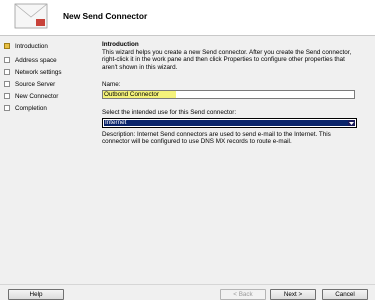  Describe the element at coordinates (36, 294) in the screenshot. I see `help-button: Help` at that location.